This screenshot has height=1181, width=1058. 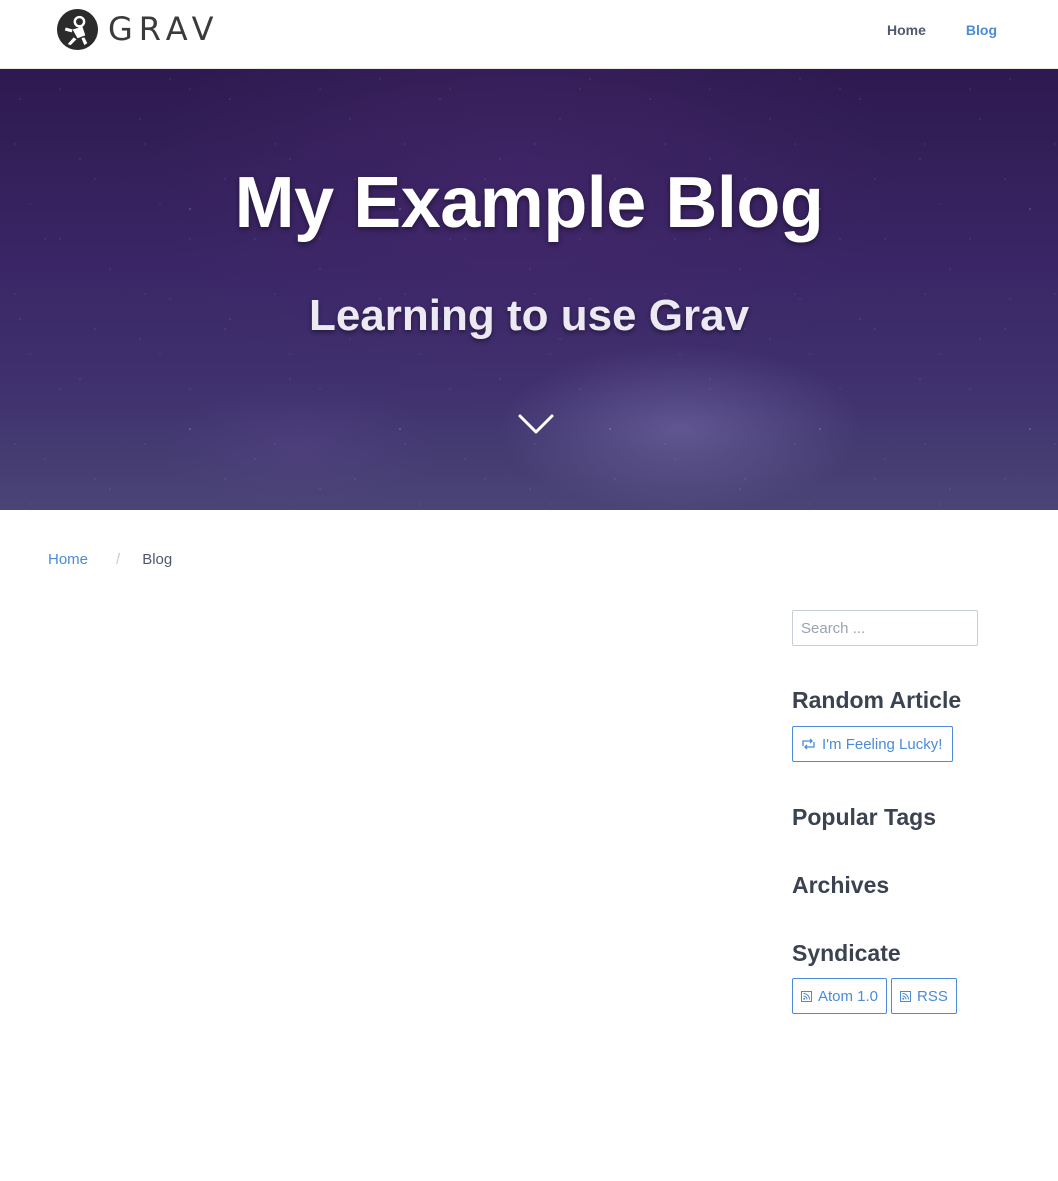 I want to click on site-header: GRAV Home Blog, so click(x=529, y=34).